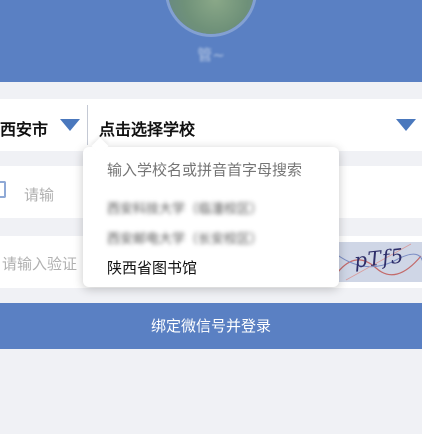 The image size is (422, 434). I want to click on school-option: 陕西省图书馆, so click(152, 267).